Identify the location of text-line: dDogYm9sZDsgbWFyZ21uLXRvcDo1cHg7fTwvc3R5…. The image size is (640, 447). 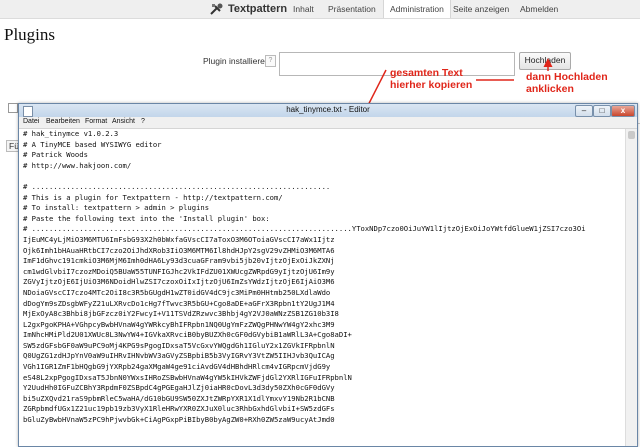
(179, 303).